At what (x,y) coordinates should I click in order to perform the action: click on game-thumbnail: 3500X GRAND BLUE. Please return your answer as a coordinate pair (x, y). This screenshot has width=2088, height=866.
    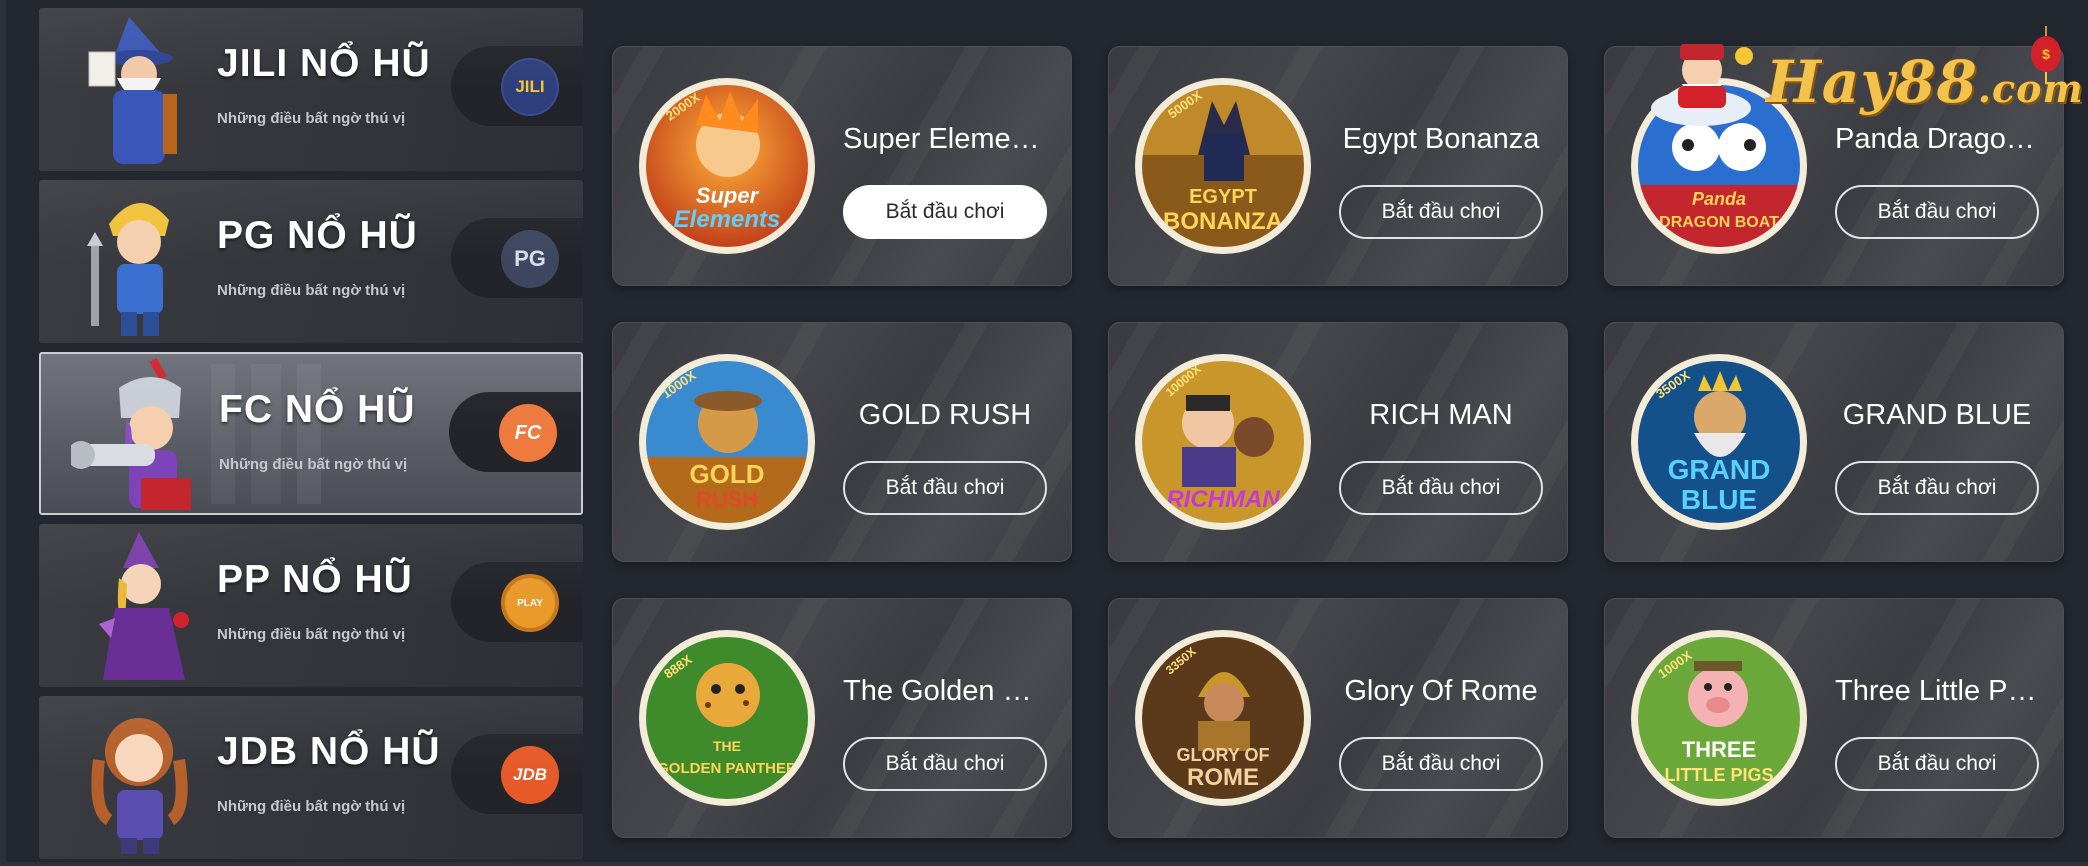
    Looking at the image, I should click on (1719, 442).